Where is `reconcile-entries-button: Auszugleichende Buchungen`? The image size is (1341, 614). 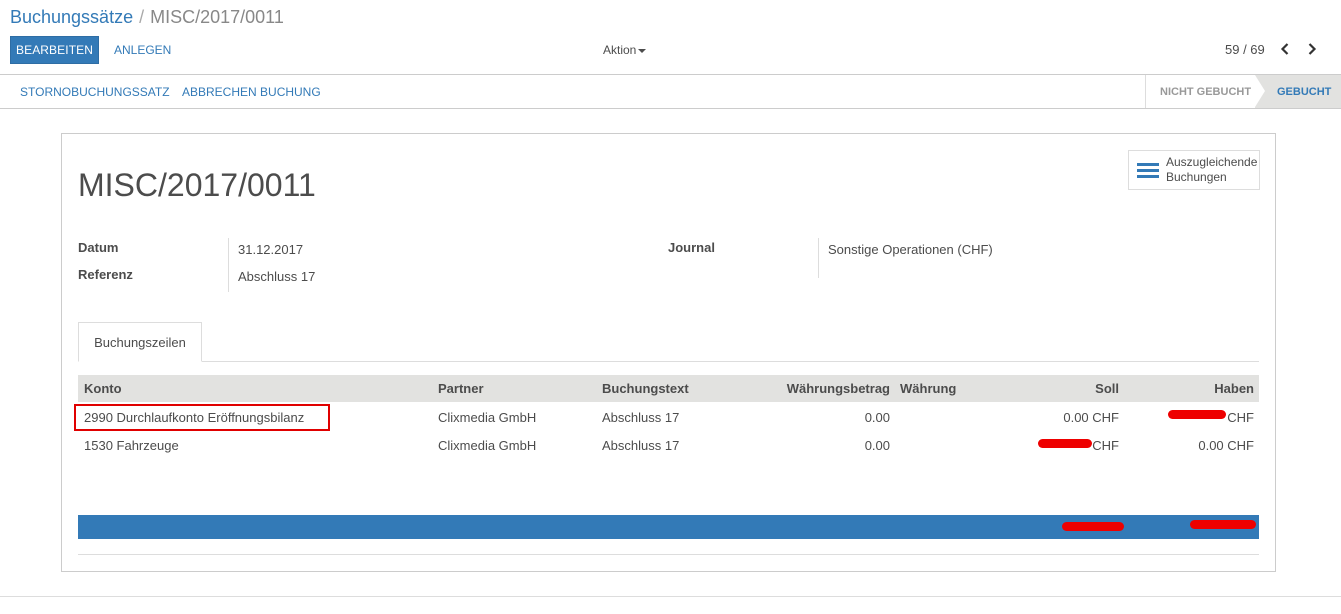 reconcile-entries-button: Auszugleichende Buchungen is located at coordinates (1194, 170).